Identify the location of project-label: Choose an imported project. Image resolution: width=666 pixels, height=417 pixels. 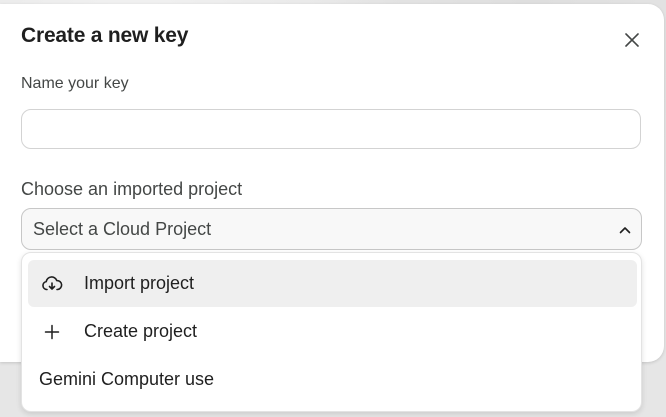
(132, 189).